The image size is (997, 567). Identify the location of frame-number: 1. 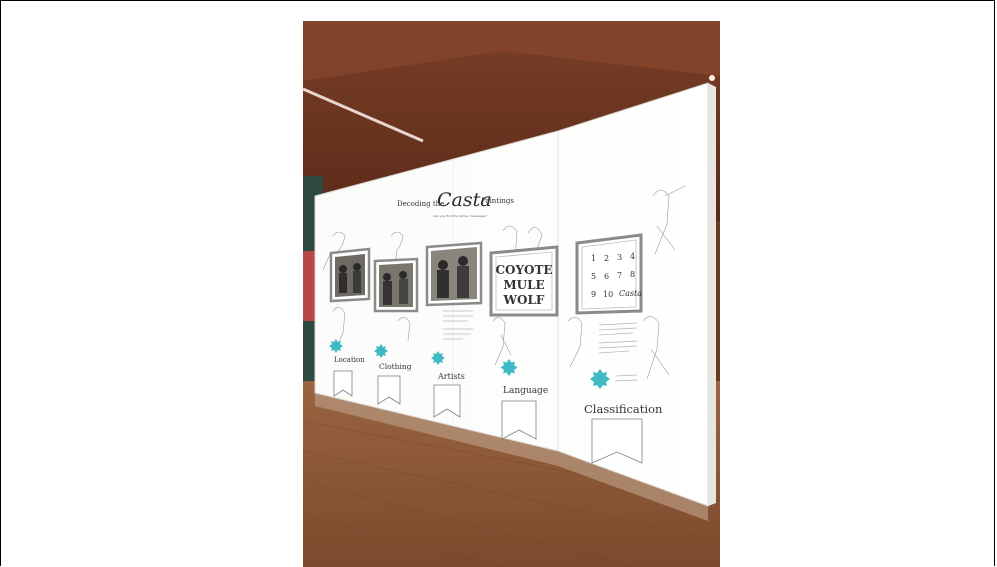
(593, 258).